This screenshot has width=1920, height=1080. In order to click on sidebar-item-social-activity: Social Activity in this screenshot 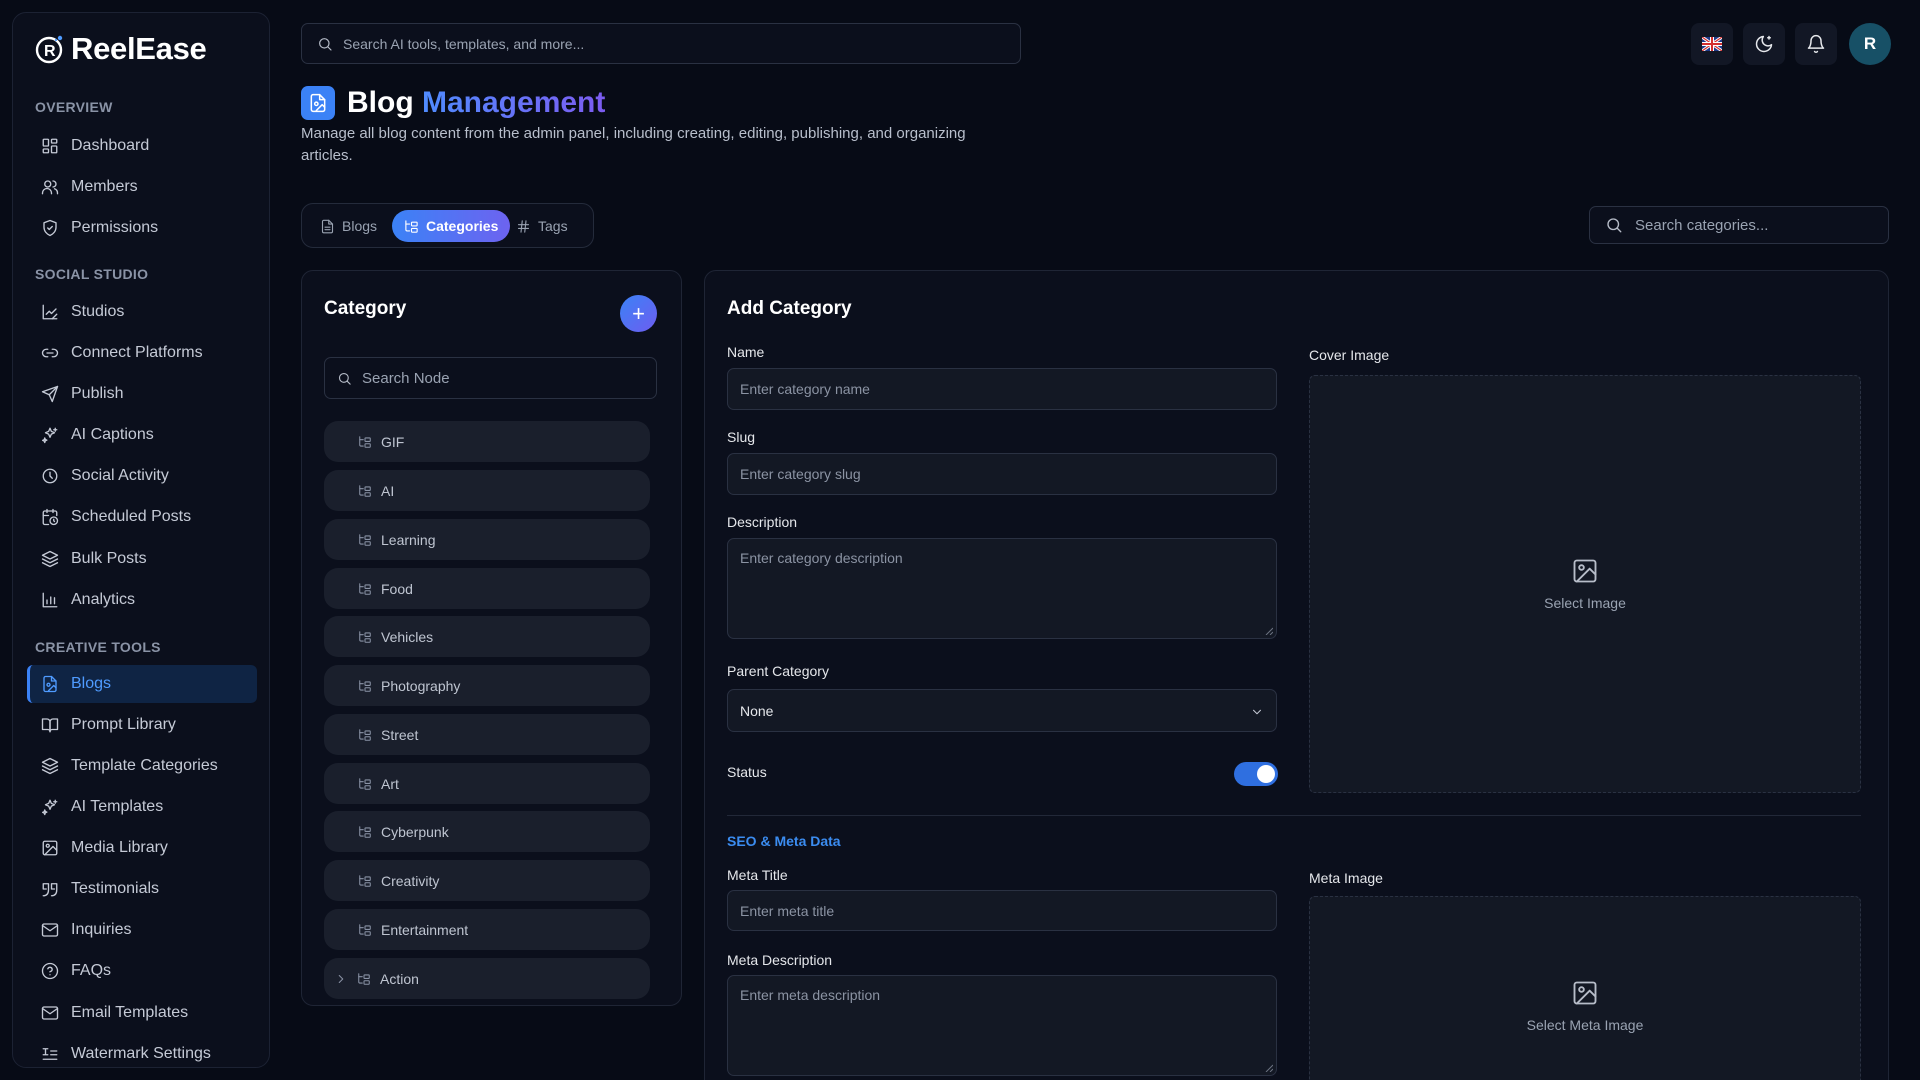, I will do `click(142, 476)`.